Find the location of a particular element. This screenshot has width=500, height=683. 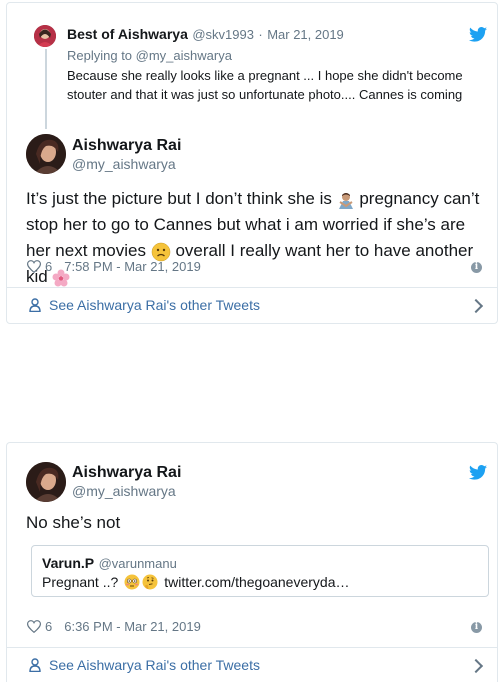

tweet-timestamp: 6:36 PM - Mar 21, 2019 is located at coordinates (132, 626).